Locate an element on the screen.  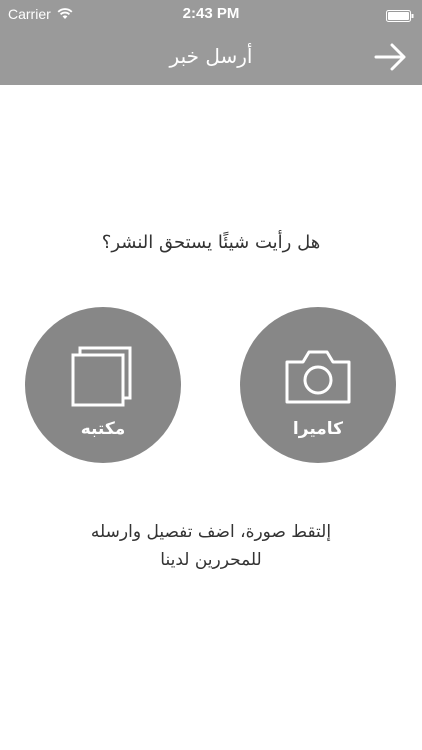
status-time: 2:43 PM is located at coordinates (211, 13).